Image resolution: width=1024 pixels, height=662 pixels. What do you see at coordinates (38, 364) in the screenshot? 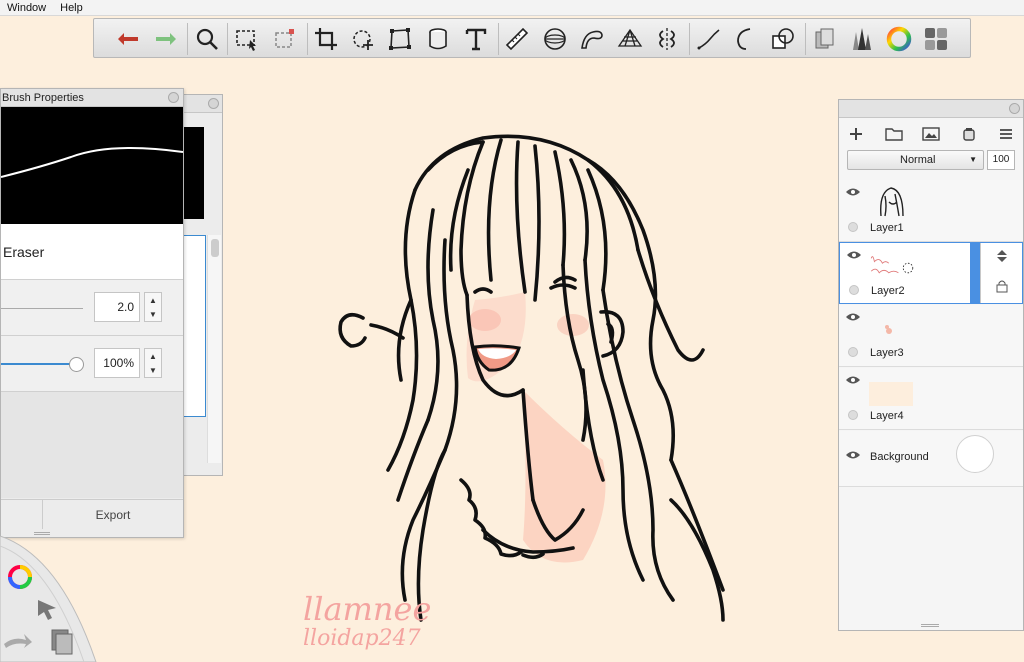
I see `opacity-slider` at bounding box center [38, 364].